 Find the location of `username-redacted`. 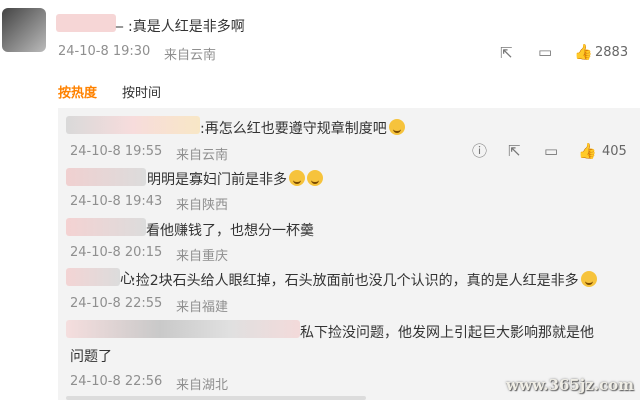

username-redacted is located at coordinates (86, 23).